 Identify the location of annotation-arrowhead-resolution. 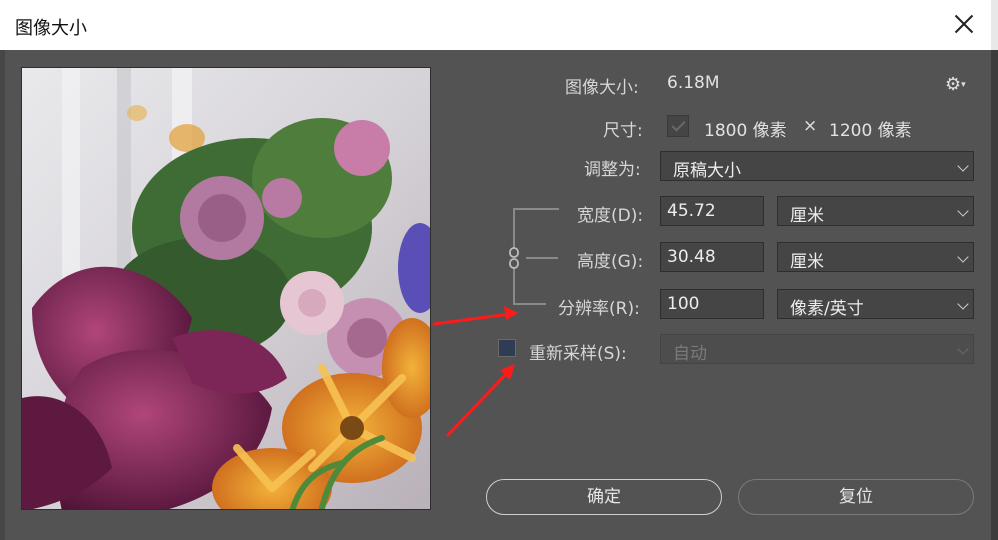
(511, 313).